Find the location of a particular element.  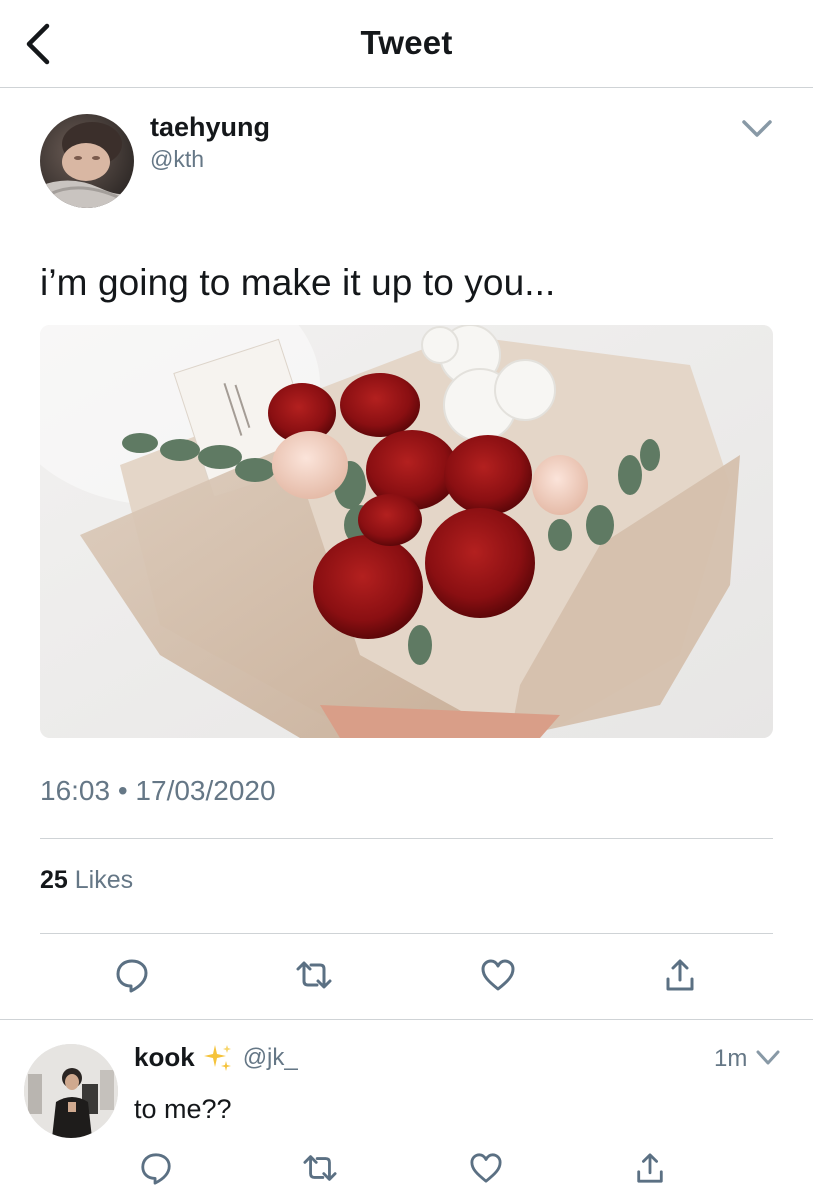

reply-text: to me?? is located at coordinates (183, 1109).